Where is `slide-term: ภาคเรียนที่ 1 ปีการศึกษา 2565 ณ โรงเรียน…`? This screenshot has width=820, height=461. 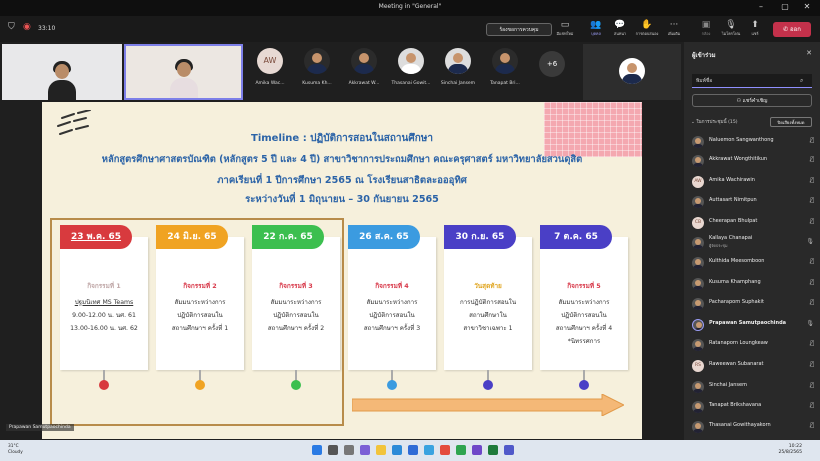
slide-term: ภาคเรียนที่ 1 ปีการศึกษา 2565 ณ โรงเรียน… is located at coordinates (342, 180).